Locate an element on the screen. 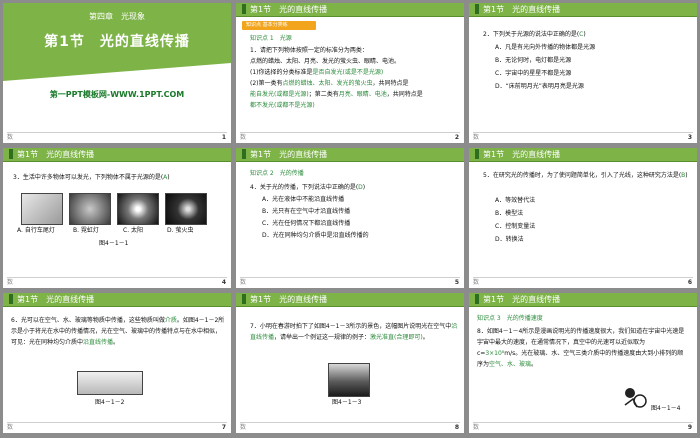  option-b: B．无论何时，电灯都是光源 is located at coordinates (533, 60).